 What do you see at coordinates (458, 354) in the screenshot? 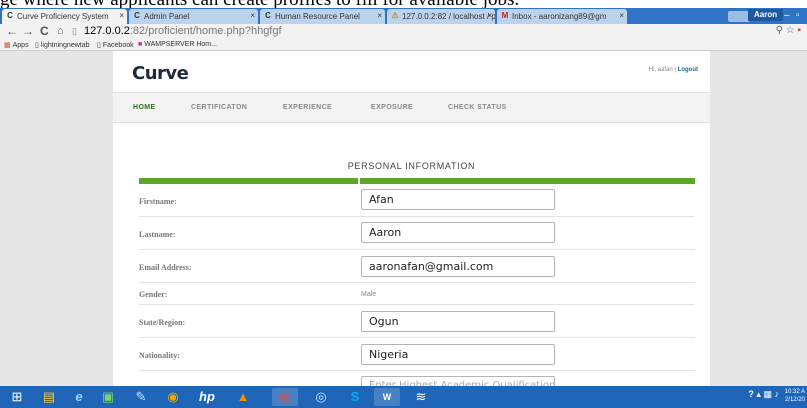
I see `nationality-input: Nigeria` at bounding box center [458, 354].